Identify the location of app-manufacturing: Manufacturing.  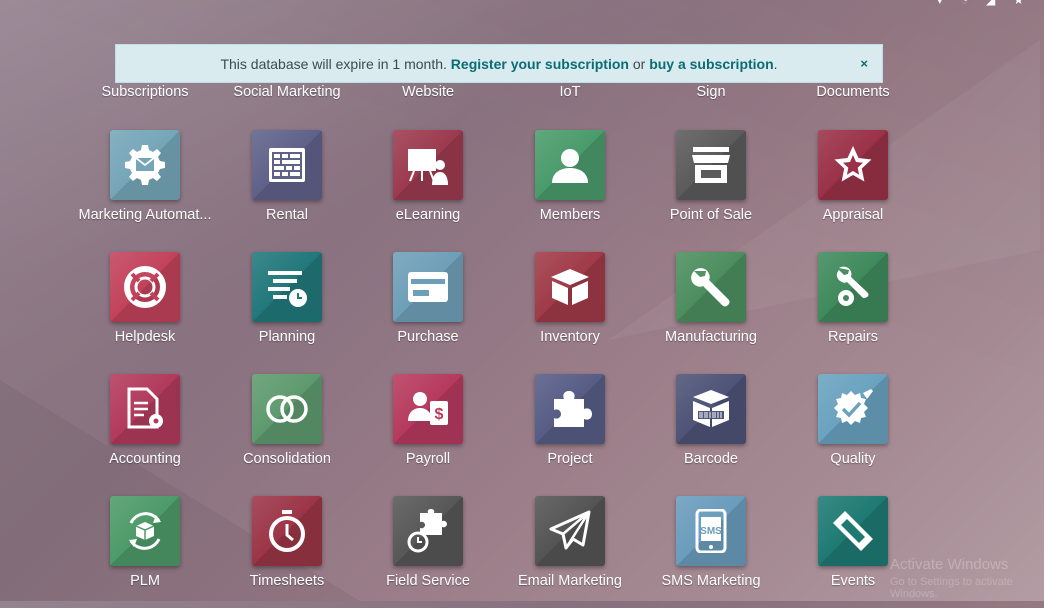
(711, 308).